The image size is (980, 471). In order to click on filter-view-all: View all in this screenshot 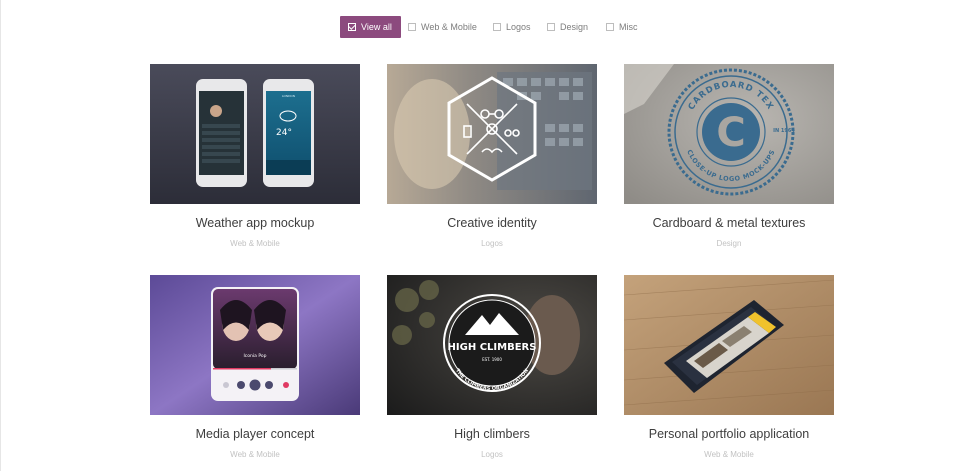, I will do `click(370, 27)`.